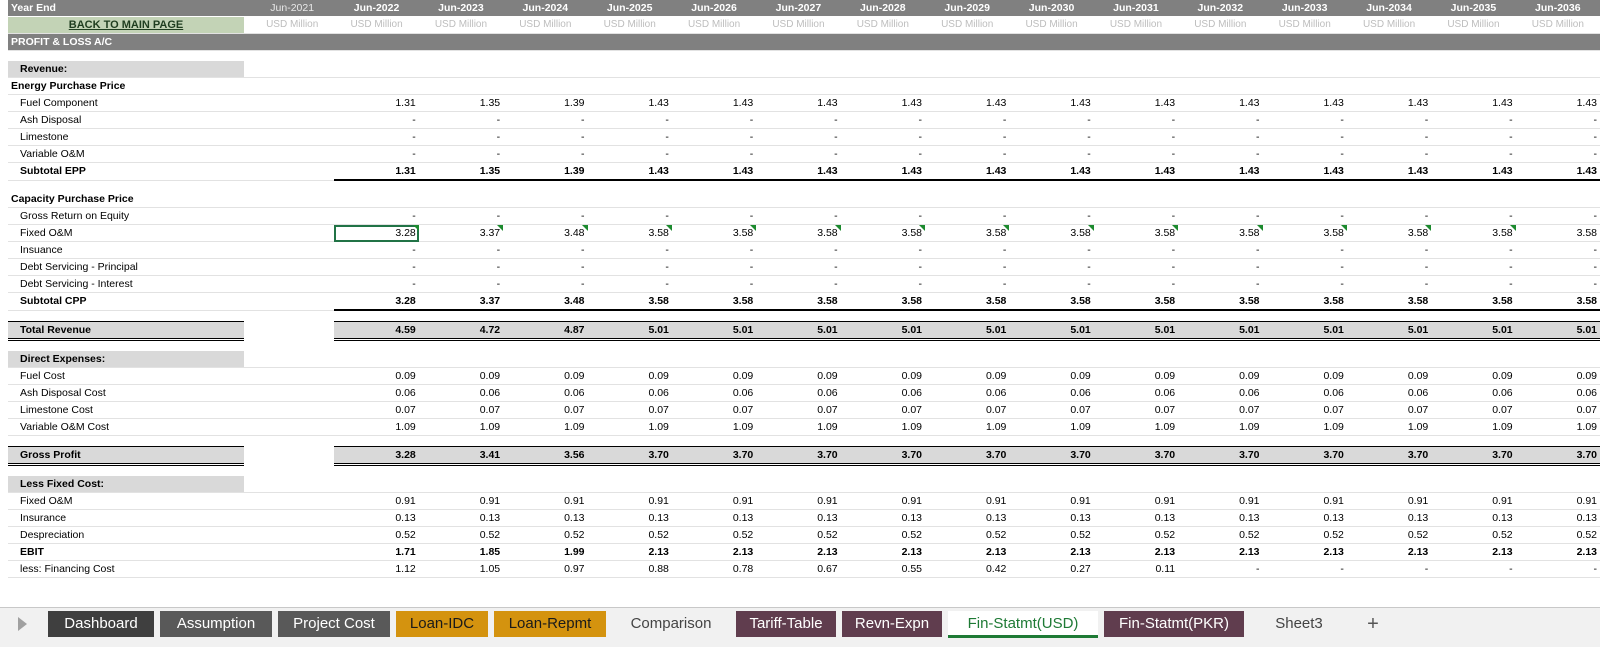 The image size is (1600, 647). What do you see at coordinates (101, 624) in the screenshot?
I see `sheet-tab-dashboard: Dashboard` at bounding box center [101, 624].